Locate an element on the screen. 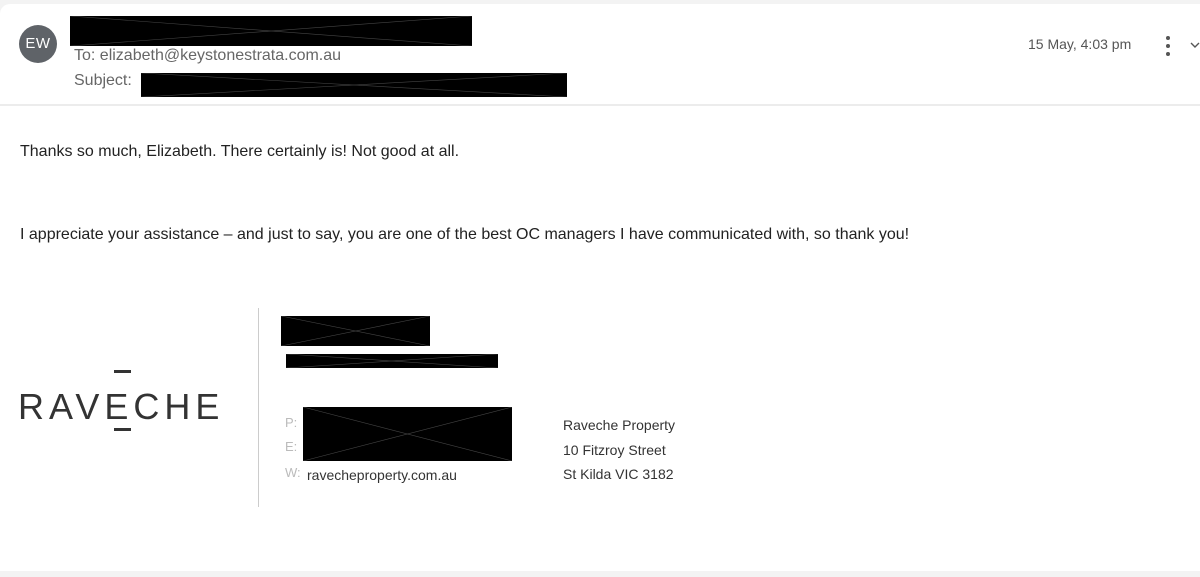 This screenshot has height=577, width=1200. redacted-signature-title is located at coordinates (392, 361).